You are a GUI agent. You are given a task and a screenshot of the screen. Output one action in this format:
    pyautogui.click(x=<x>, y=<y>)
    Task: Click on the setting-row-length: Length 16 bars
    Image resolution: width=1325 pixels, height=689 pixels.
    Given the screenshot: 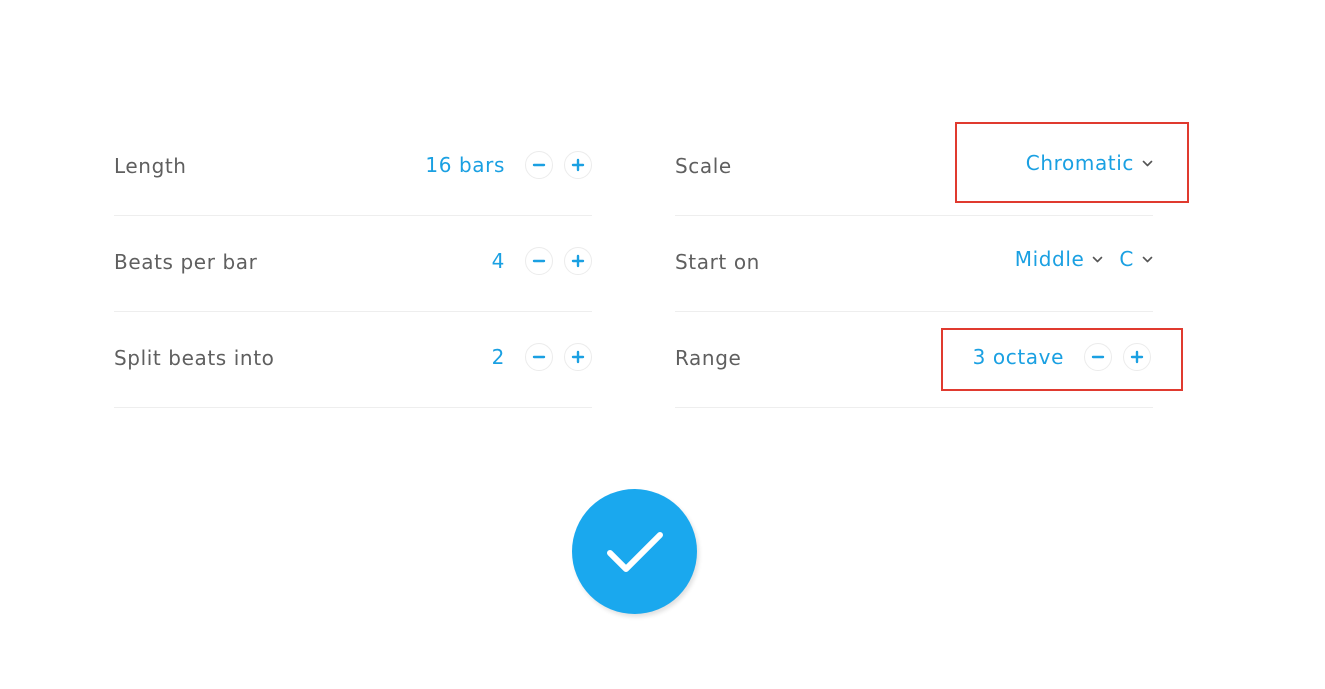 What is the action you would take?
    pyautogui.click(x=353, y=168)
    